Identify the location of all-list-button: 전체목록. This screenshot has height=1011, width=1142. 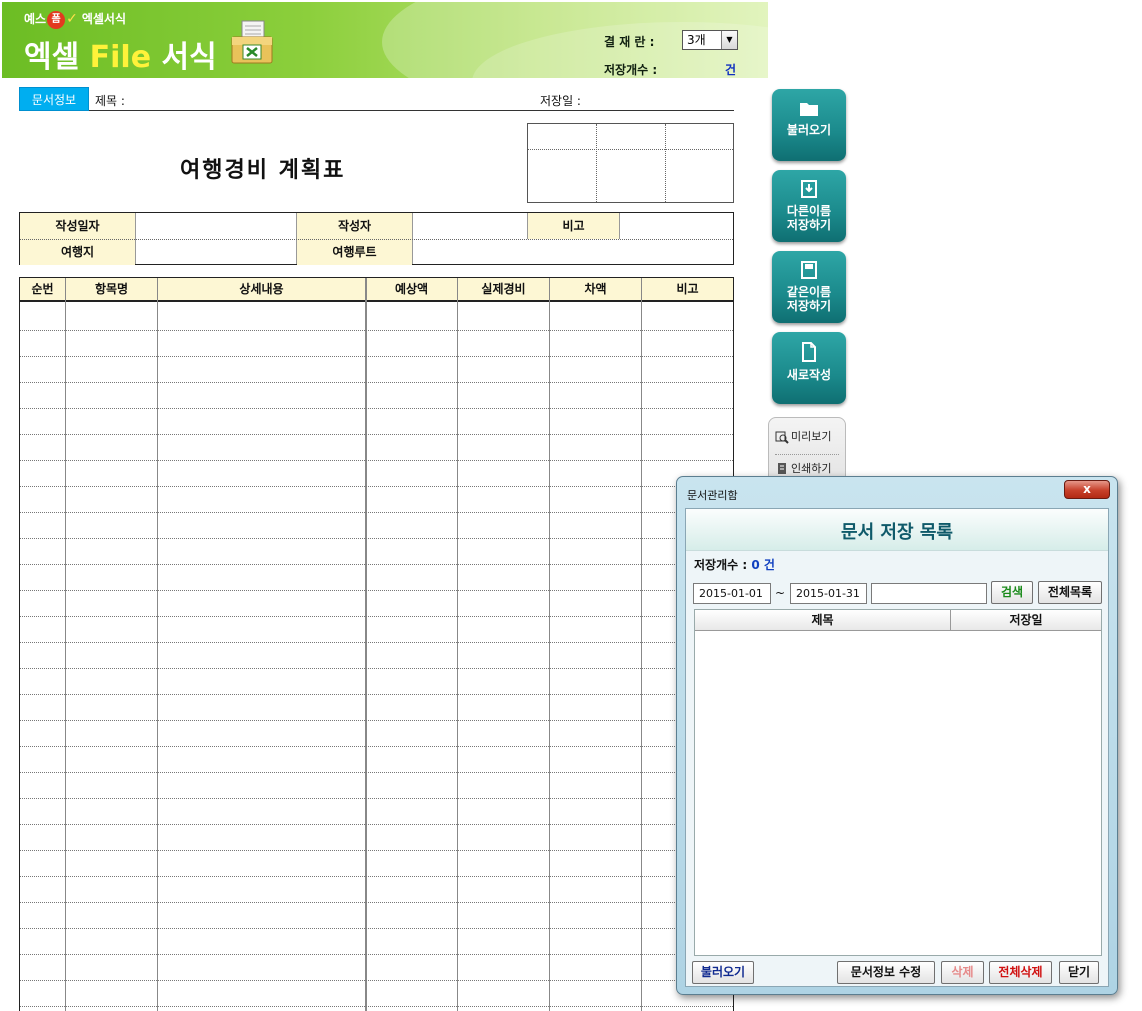
(1070, 592).